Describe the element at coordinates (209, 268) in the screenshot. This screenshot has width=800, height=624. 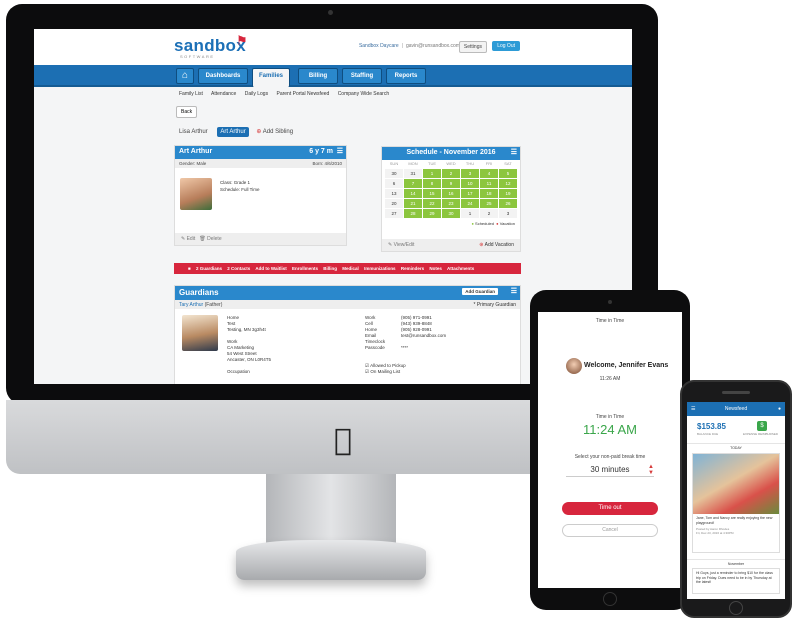
I see `redbar-guardians: 2 Guardians` at that location.